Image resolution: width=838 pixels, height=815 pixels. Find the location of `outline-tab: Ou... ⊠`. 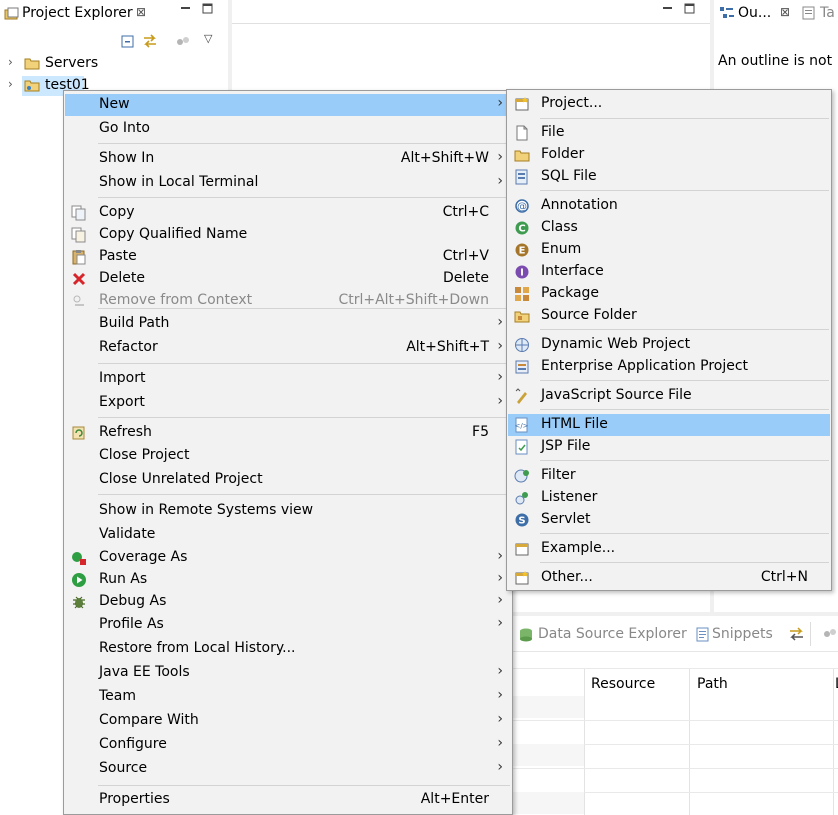

outline-tab: Ou... ⊠ is located at coordinates (755, 14).